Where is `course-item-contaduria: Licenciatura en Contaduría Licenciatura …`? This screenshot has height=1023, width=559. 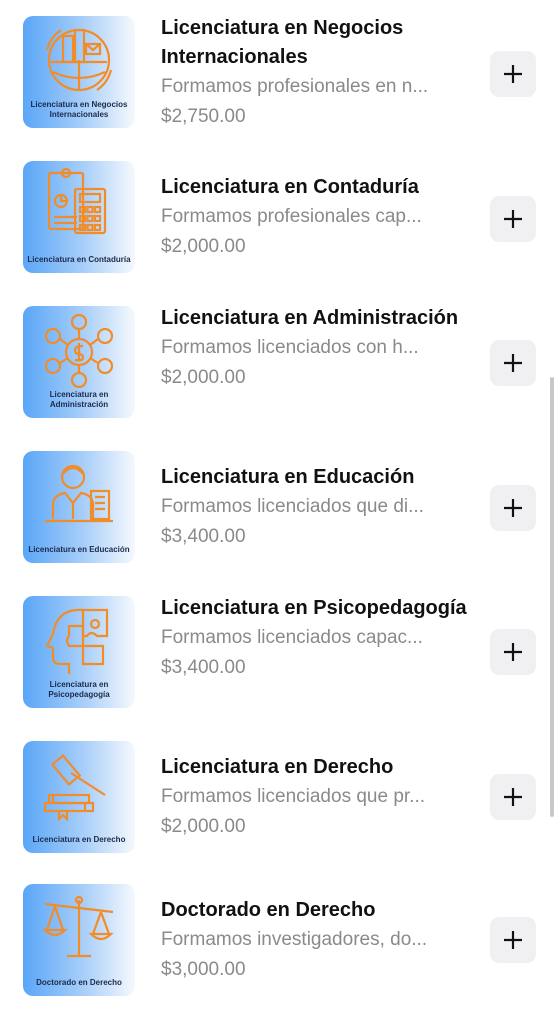
course-item-contaduria: Licenciatura en Contaduría Licenciatura … is located at coordinates (279, 215).